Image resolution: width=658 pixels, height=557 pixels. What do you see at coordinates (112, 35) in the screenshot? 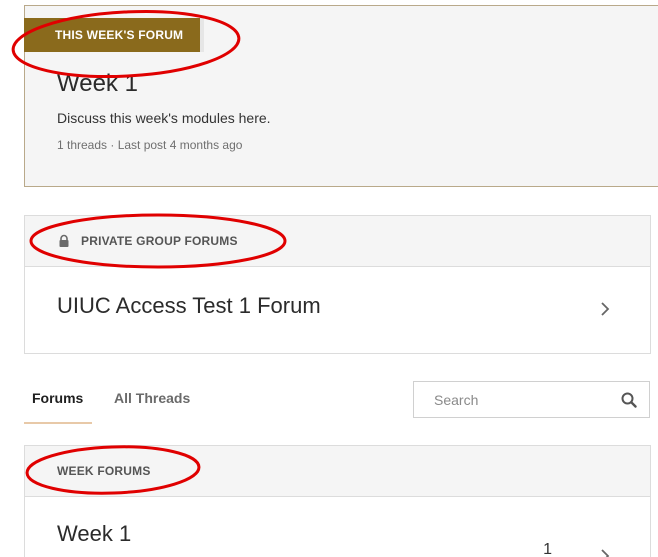
I see `this-week-forum-tag: THIS WEEK'S FORUM` at bounding box center [112, 35].